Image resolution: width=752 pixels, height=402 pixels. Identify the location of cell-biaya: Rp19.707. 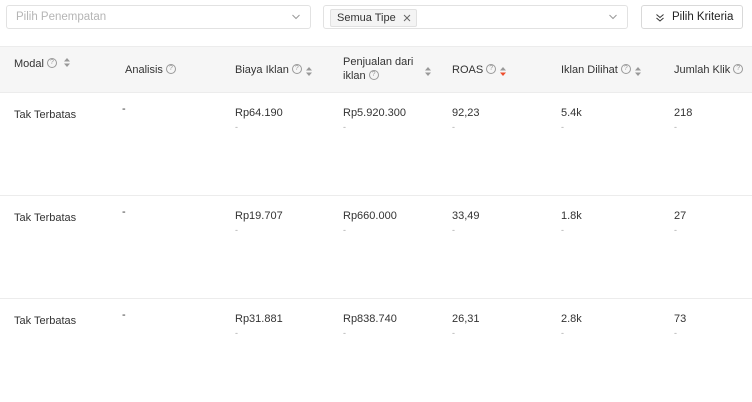
(259, 216).